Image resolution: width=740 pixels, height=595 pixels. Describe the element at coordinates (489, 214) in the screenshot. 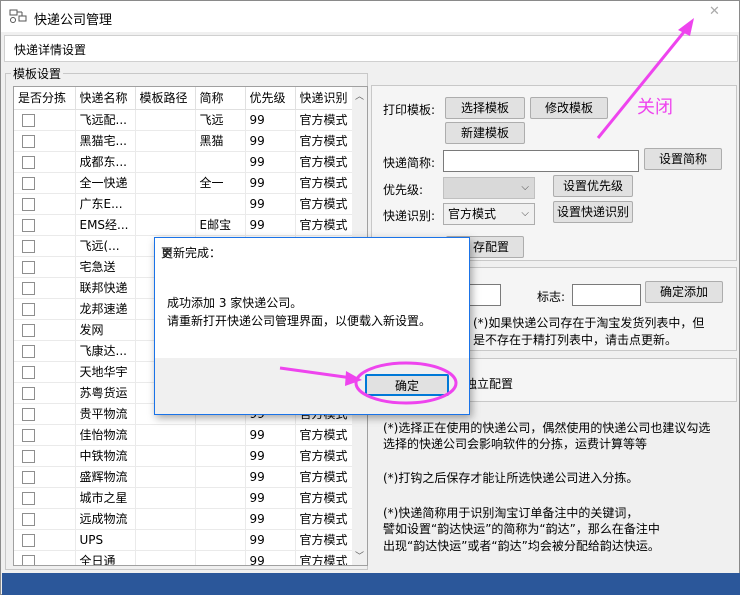

I see `ident-select: 官方模式 ⌵` at that location.